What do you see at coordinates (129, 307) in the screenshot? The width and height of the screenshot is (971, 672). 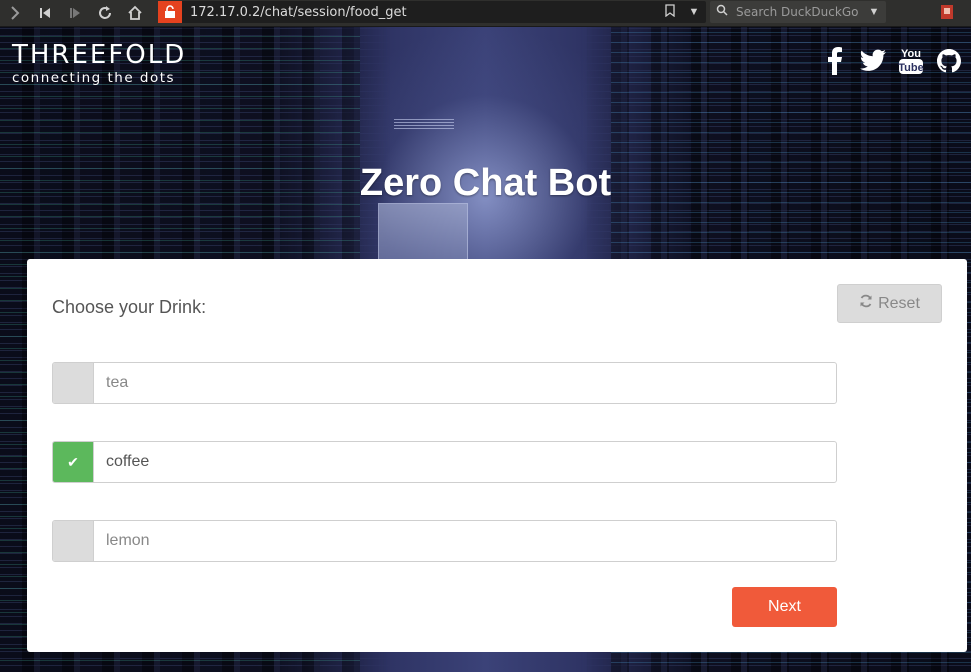 I see `question-label: Choose your Drink:` at bounding box center [129, 307].